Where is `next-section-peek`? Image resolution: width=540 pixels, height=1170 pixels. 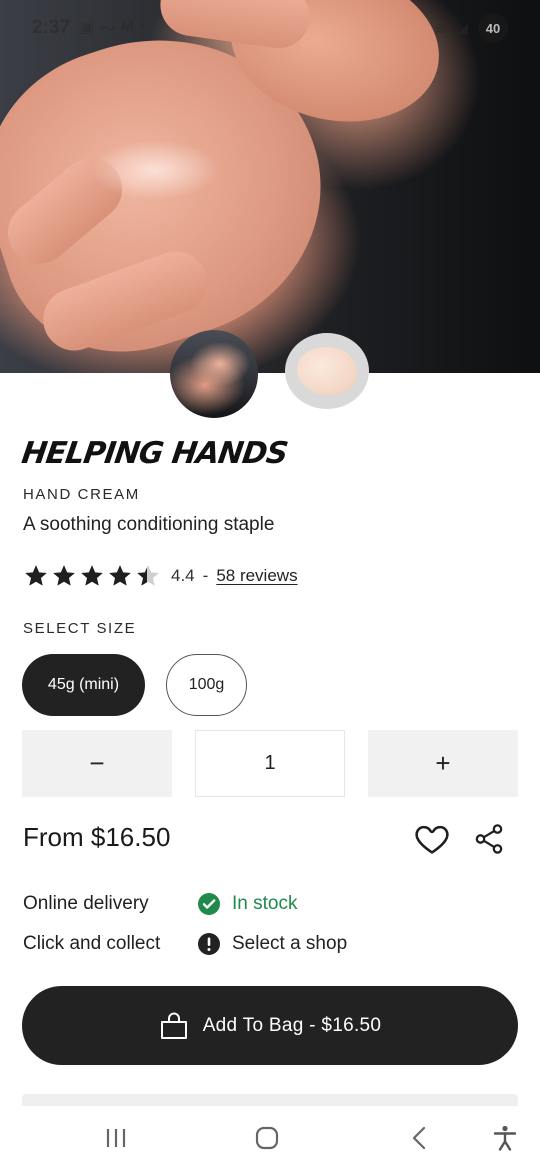
next-section-peek is located at coordinates (270, 1100).